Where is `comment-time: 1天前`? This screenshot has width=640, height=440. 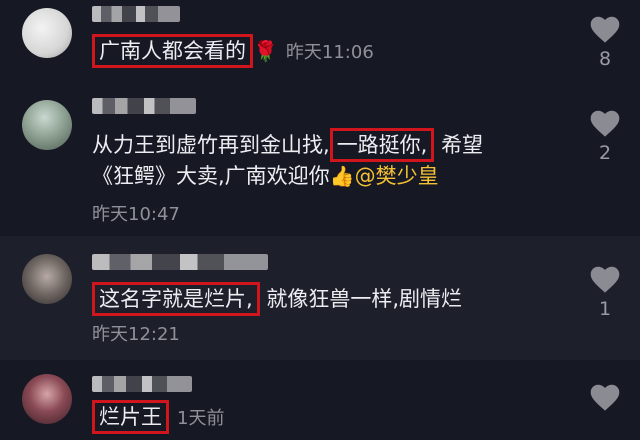 comment-time: 1天前 is located at coordinates (201, 418).